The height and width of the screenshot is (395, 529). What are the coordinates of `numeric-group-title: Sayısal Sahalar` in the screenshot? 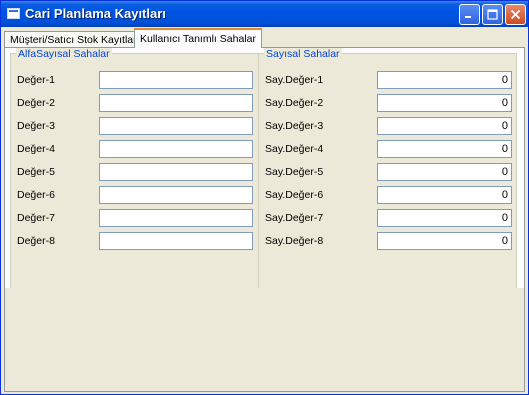 It's located at (303, 54).